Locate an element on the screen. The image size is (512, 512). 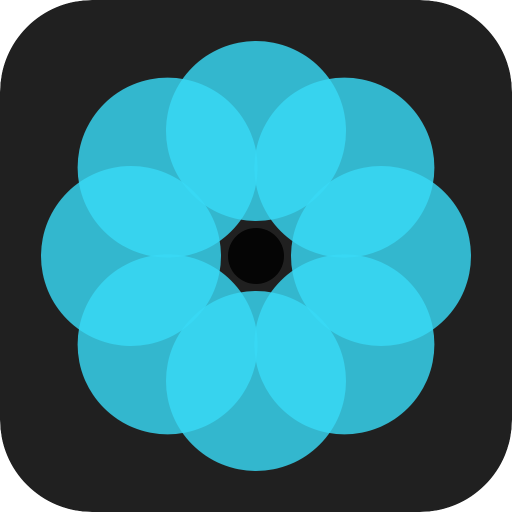
center-hole is located at coordinates (256, 256).